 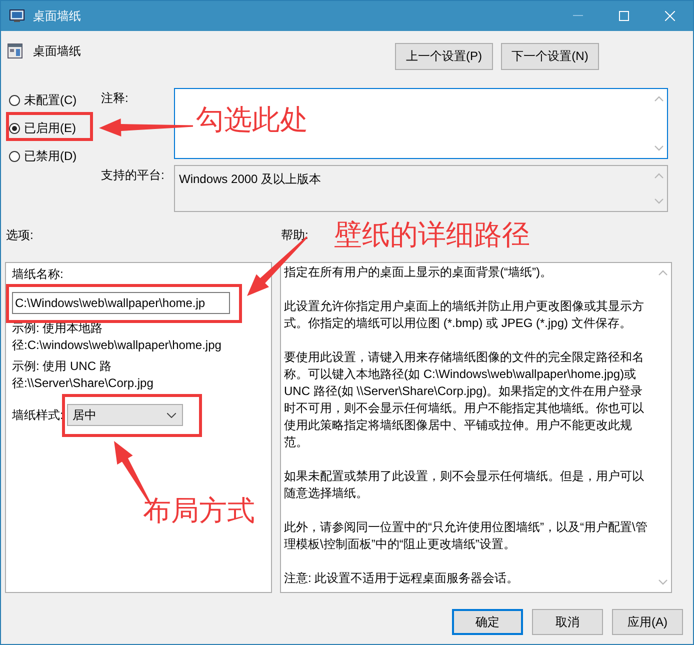 I want to click on next-setting-button: 下一个设置(N), so click(x=550, y=56).